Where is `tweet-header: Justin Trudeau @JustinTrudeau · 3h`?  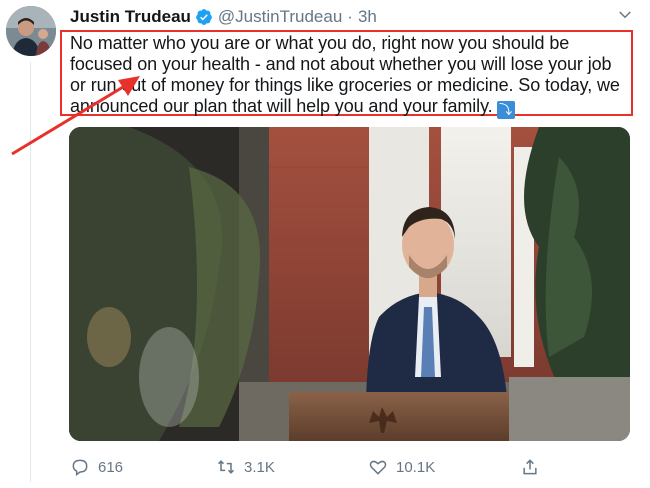 tweet-header: Justin Trudeau @JustinTrudeau · 3h is located at coordinates (223, 17).